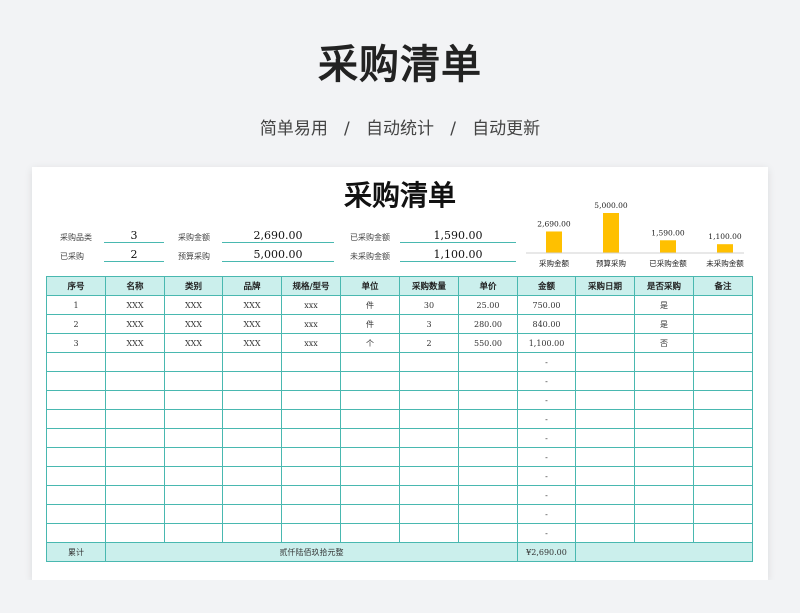  Describe the element at coordinates (429, 286) in the screenshot. I see `column-header: 采购数量` at that location.